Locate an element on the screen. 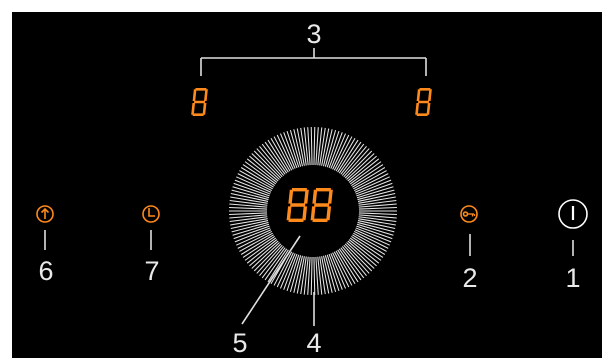  callout-5-label: 5 is located at coordinates (239, 343).